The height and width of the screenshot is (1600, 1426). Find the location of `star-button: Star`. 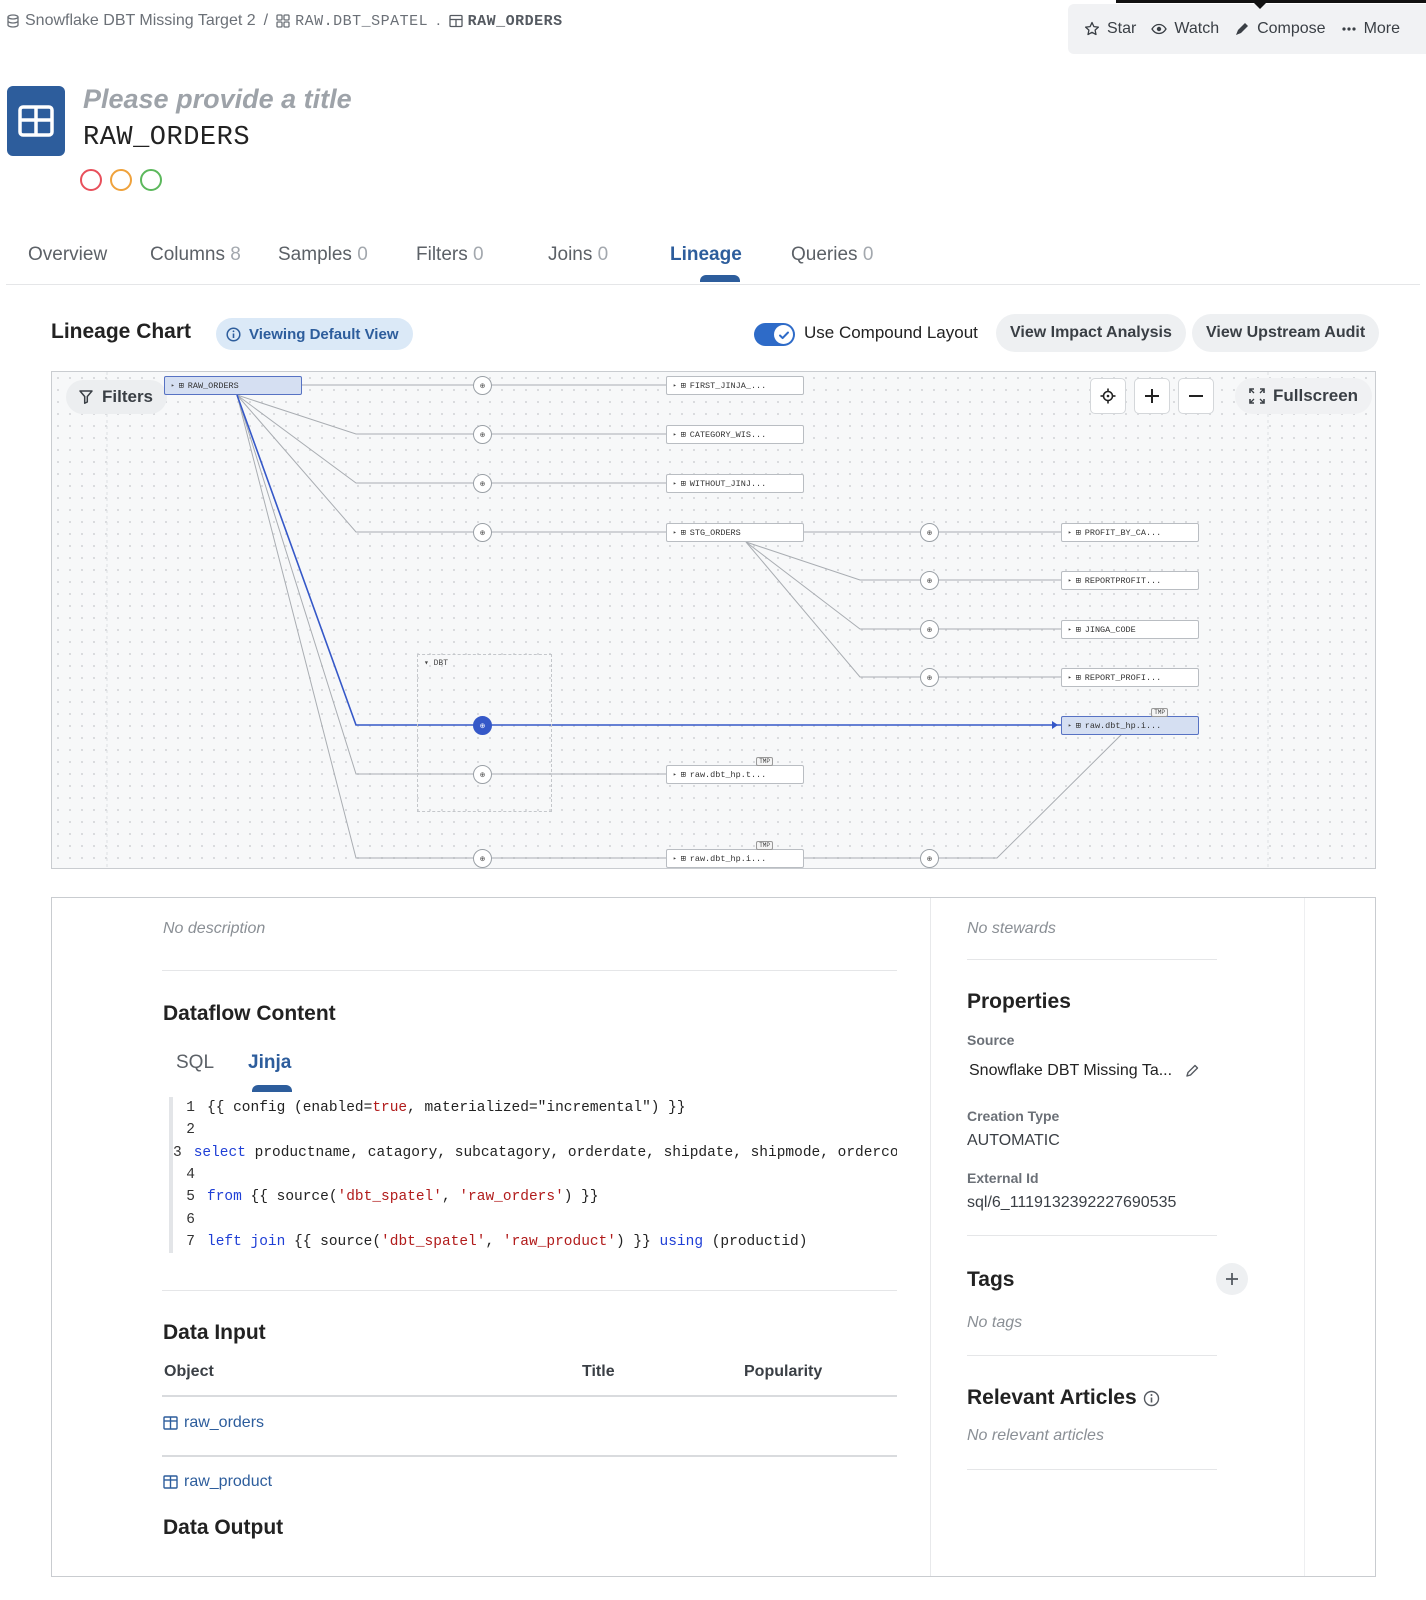

star-button: Star is located at coordinates (1110, 29).